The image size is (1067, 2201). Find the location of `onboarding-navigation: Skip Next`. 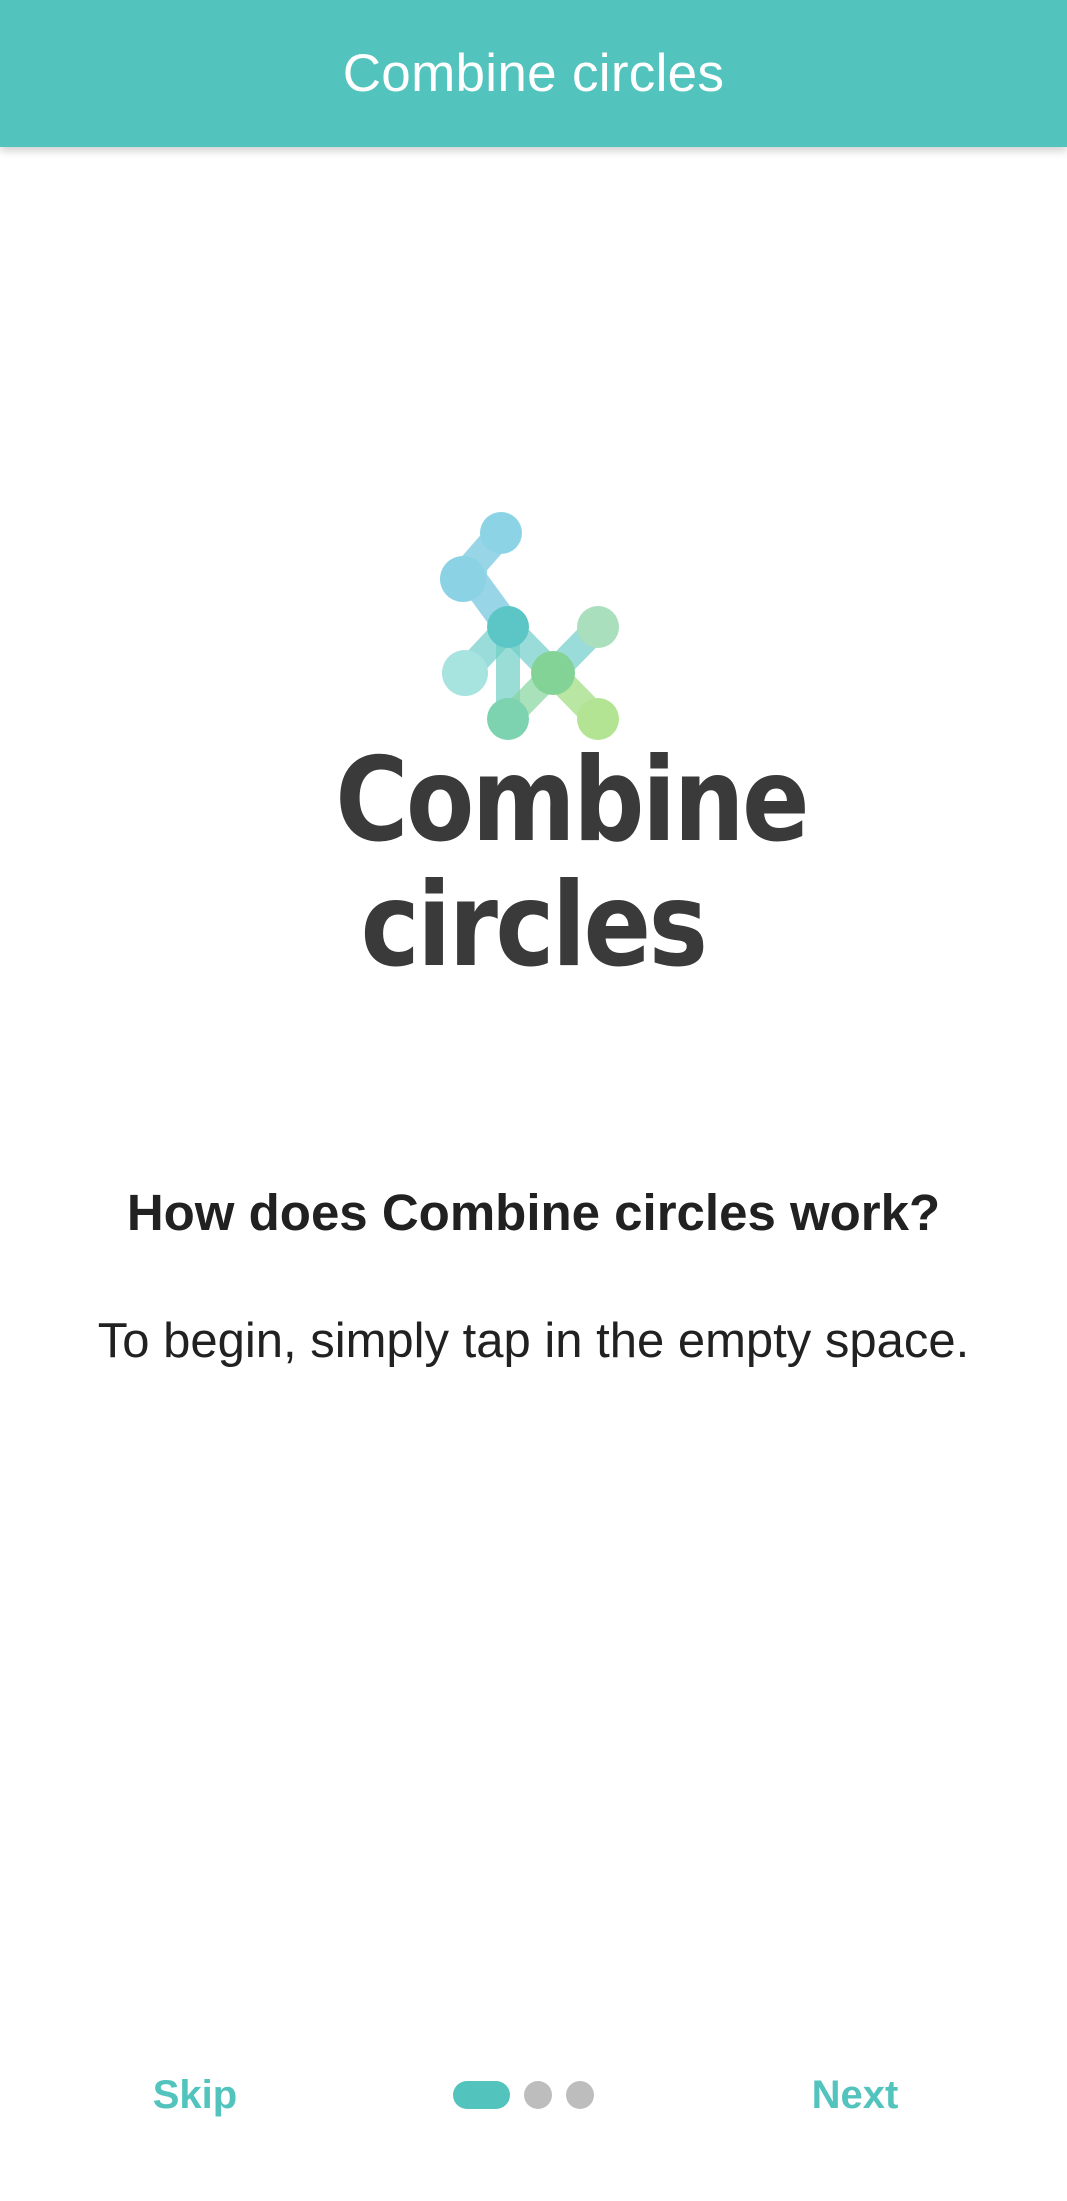

onboarding-navigation: Skip Next is located at coordinates (533, 2095).